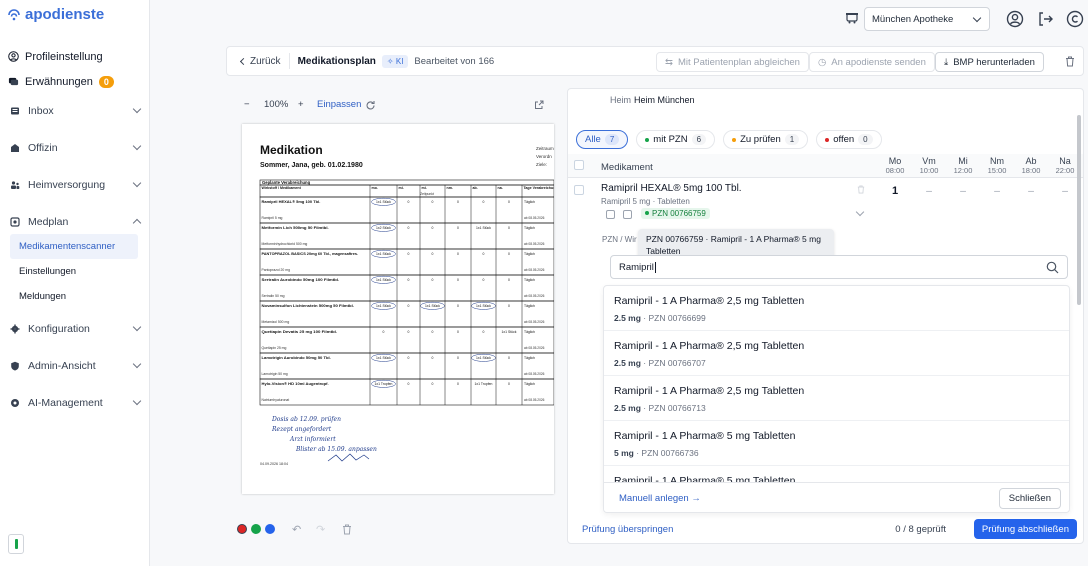  What do you see at coordinates (296, 529) in the screenshot?
I see `undo-icon: ↶` at bounding box center [296, 529].